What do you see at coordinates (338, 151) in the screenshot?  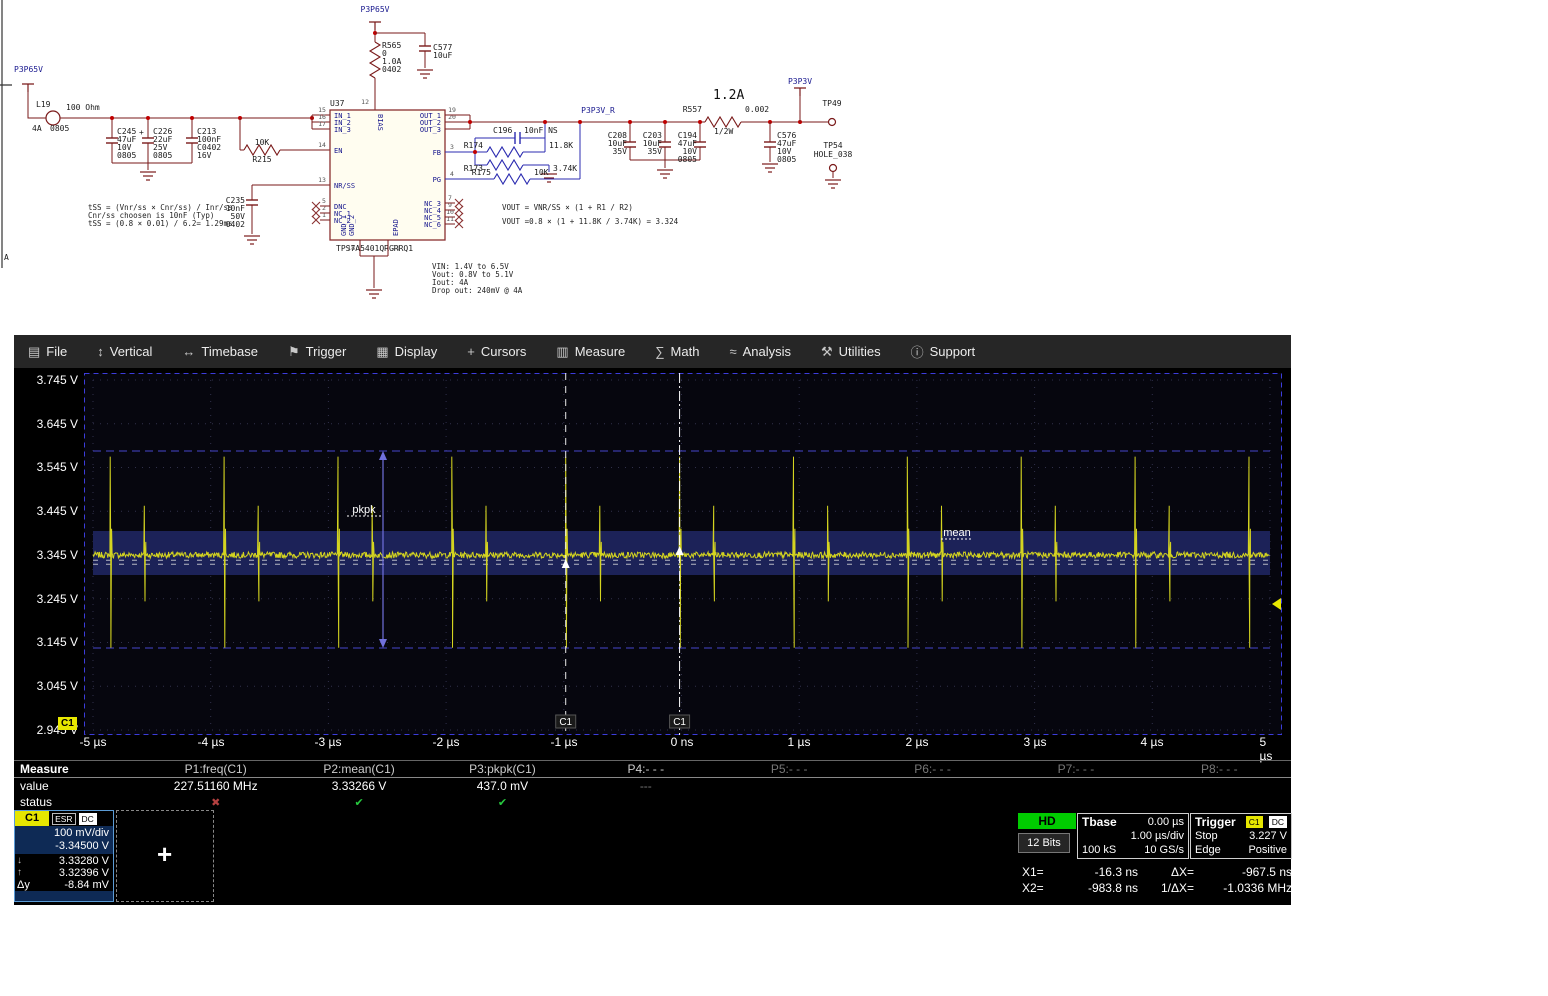 I see `svg-text: EN` at bounding box center [338, 151].